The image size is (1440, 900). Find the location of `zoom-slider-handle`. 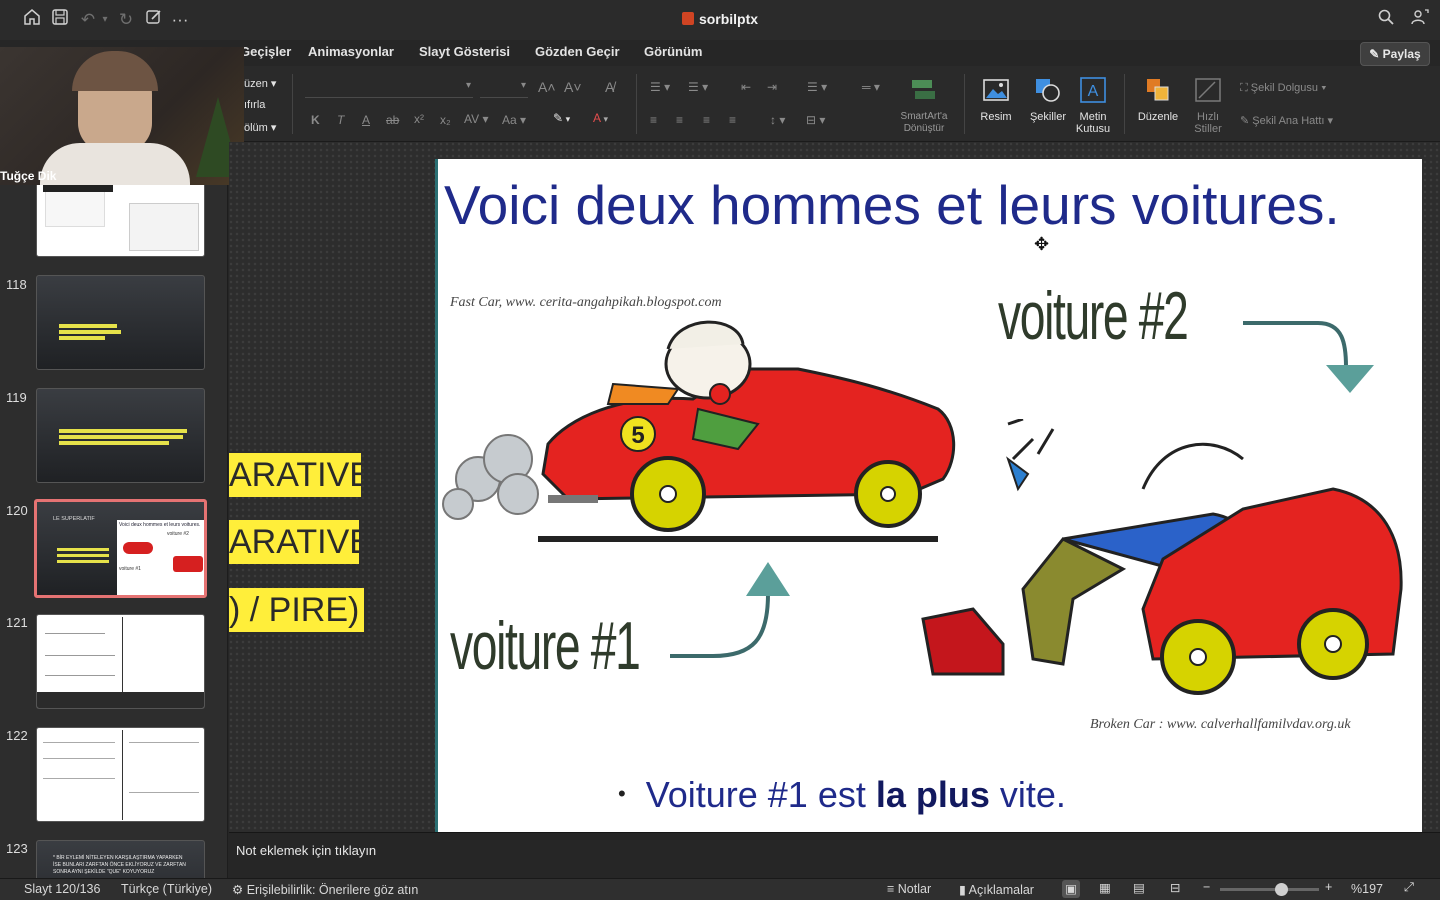

zoom-slider-handle is located at coordinates (1282, 889).